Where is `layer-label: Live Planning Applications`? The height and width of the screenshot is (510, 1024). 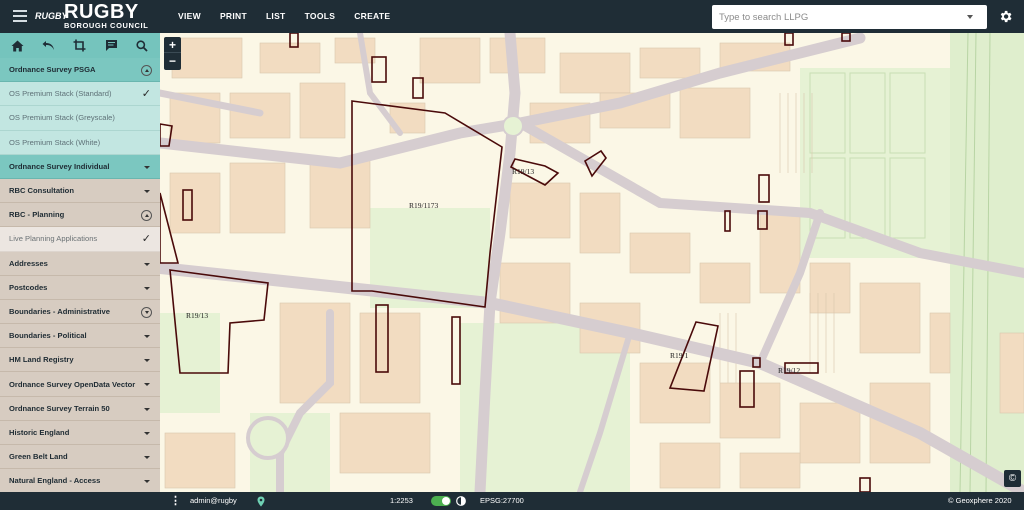 layer-label: Live Planning Applications is located at coordinates (53, 239).